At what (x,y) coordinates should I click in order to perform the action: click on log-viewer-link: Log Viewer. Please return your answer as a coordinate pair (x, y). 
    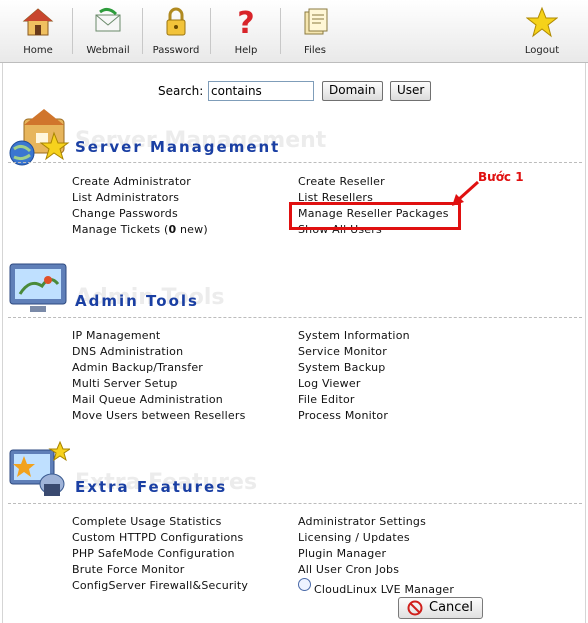
    Looking at the image, I should click on (329, 383).